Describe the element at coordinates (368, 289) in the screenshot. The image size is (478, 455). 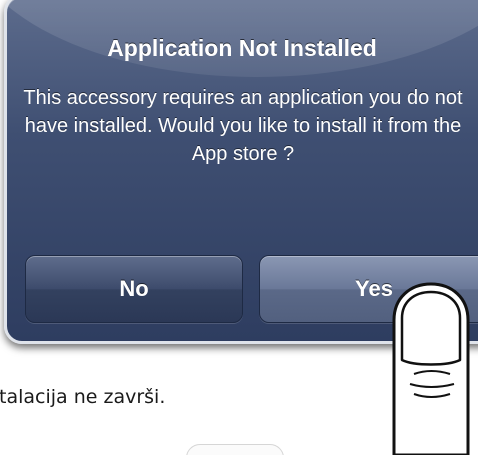
I see `yes-button: Yes` at that location.